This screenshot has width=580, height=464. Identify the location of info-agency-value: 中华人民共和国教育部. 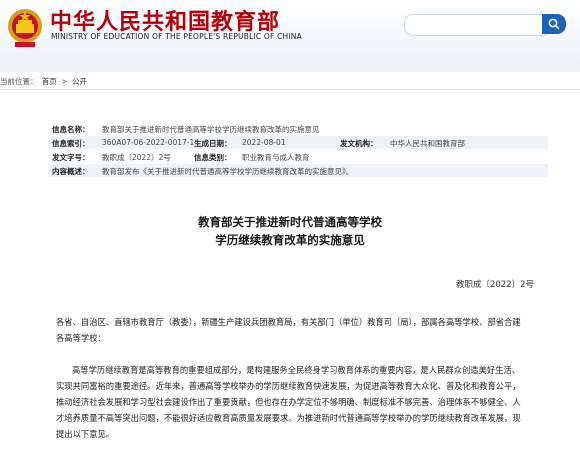
(427, 143).